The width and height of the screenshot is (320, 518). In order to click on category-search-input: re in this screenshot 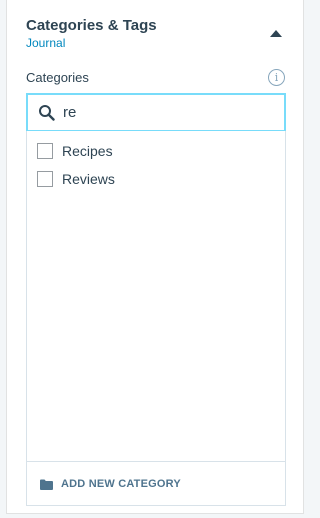, I will do `click(156, 112)`.